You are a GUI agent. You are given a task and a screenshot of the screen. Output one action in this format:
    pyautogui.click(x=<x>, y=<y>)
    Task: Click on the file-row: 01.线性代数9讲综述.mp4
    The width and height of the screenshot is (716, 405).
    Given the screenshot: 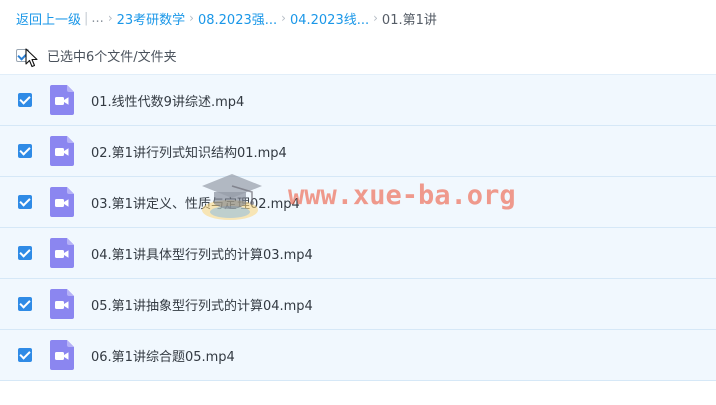 What is the action you would take?
    pyautogui.click(x=358, y=100)
    